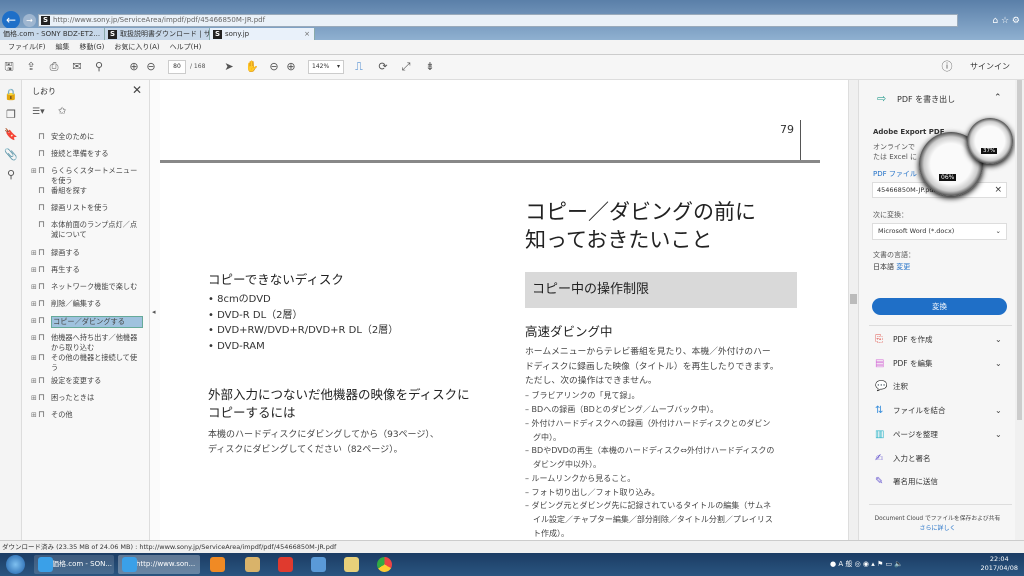  I want to click on chrome-icon, so click(384, 564).